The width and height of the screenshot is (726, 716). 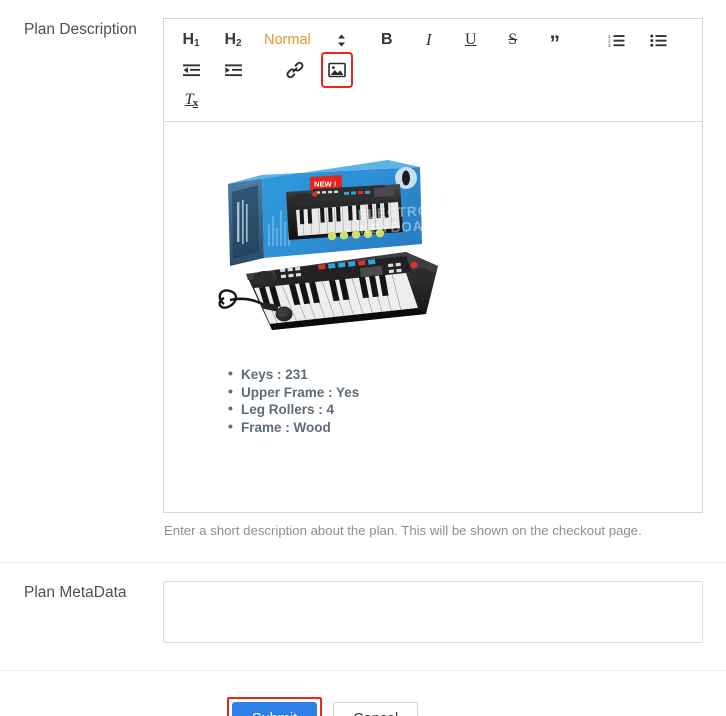 I want to click on submit-highlight-box: Submit, so click(x=275, y=706).